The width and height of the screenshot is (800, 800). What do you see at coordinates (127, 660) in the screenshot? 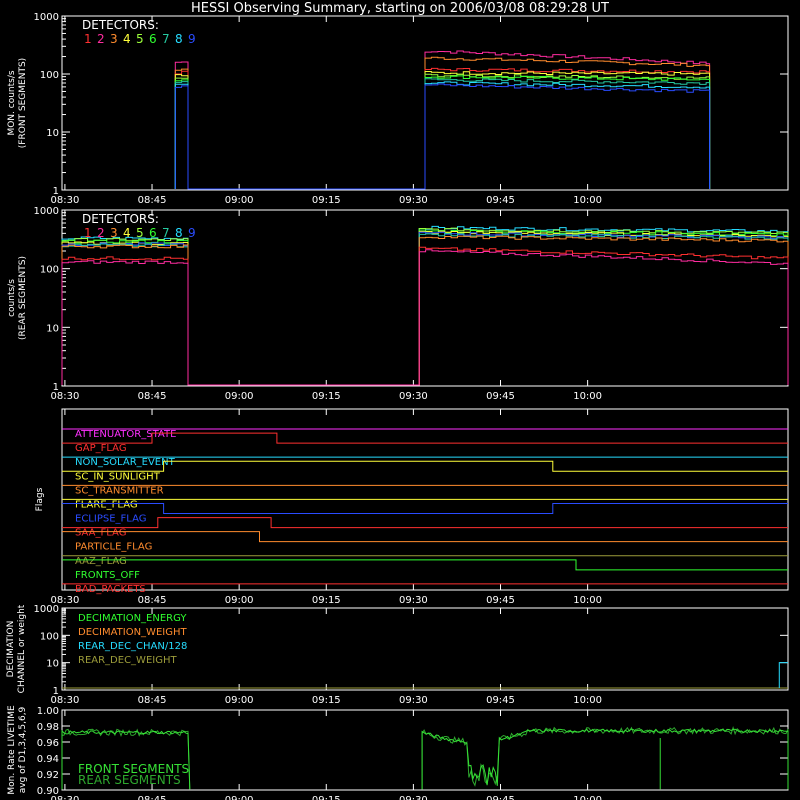
I see `legend-item: REAR_DEC_WEIGHT` at bounding box center [127, 660].